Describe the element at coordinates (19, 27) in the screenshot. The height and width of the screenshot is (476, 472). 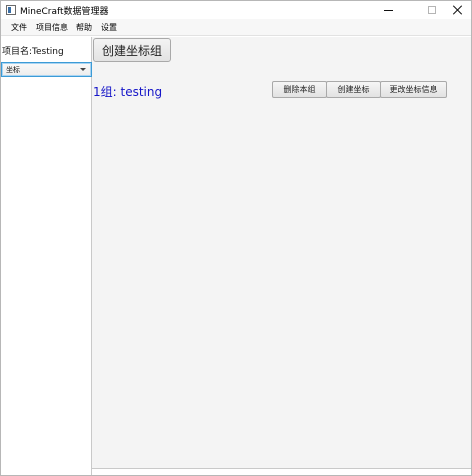
I see `menu-file: 文件` at that location.